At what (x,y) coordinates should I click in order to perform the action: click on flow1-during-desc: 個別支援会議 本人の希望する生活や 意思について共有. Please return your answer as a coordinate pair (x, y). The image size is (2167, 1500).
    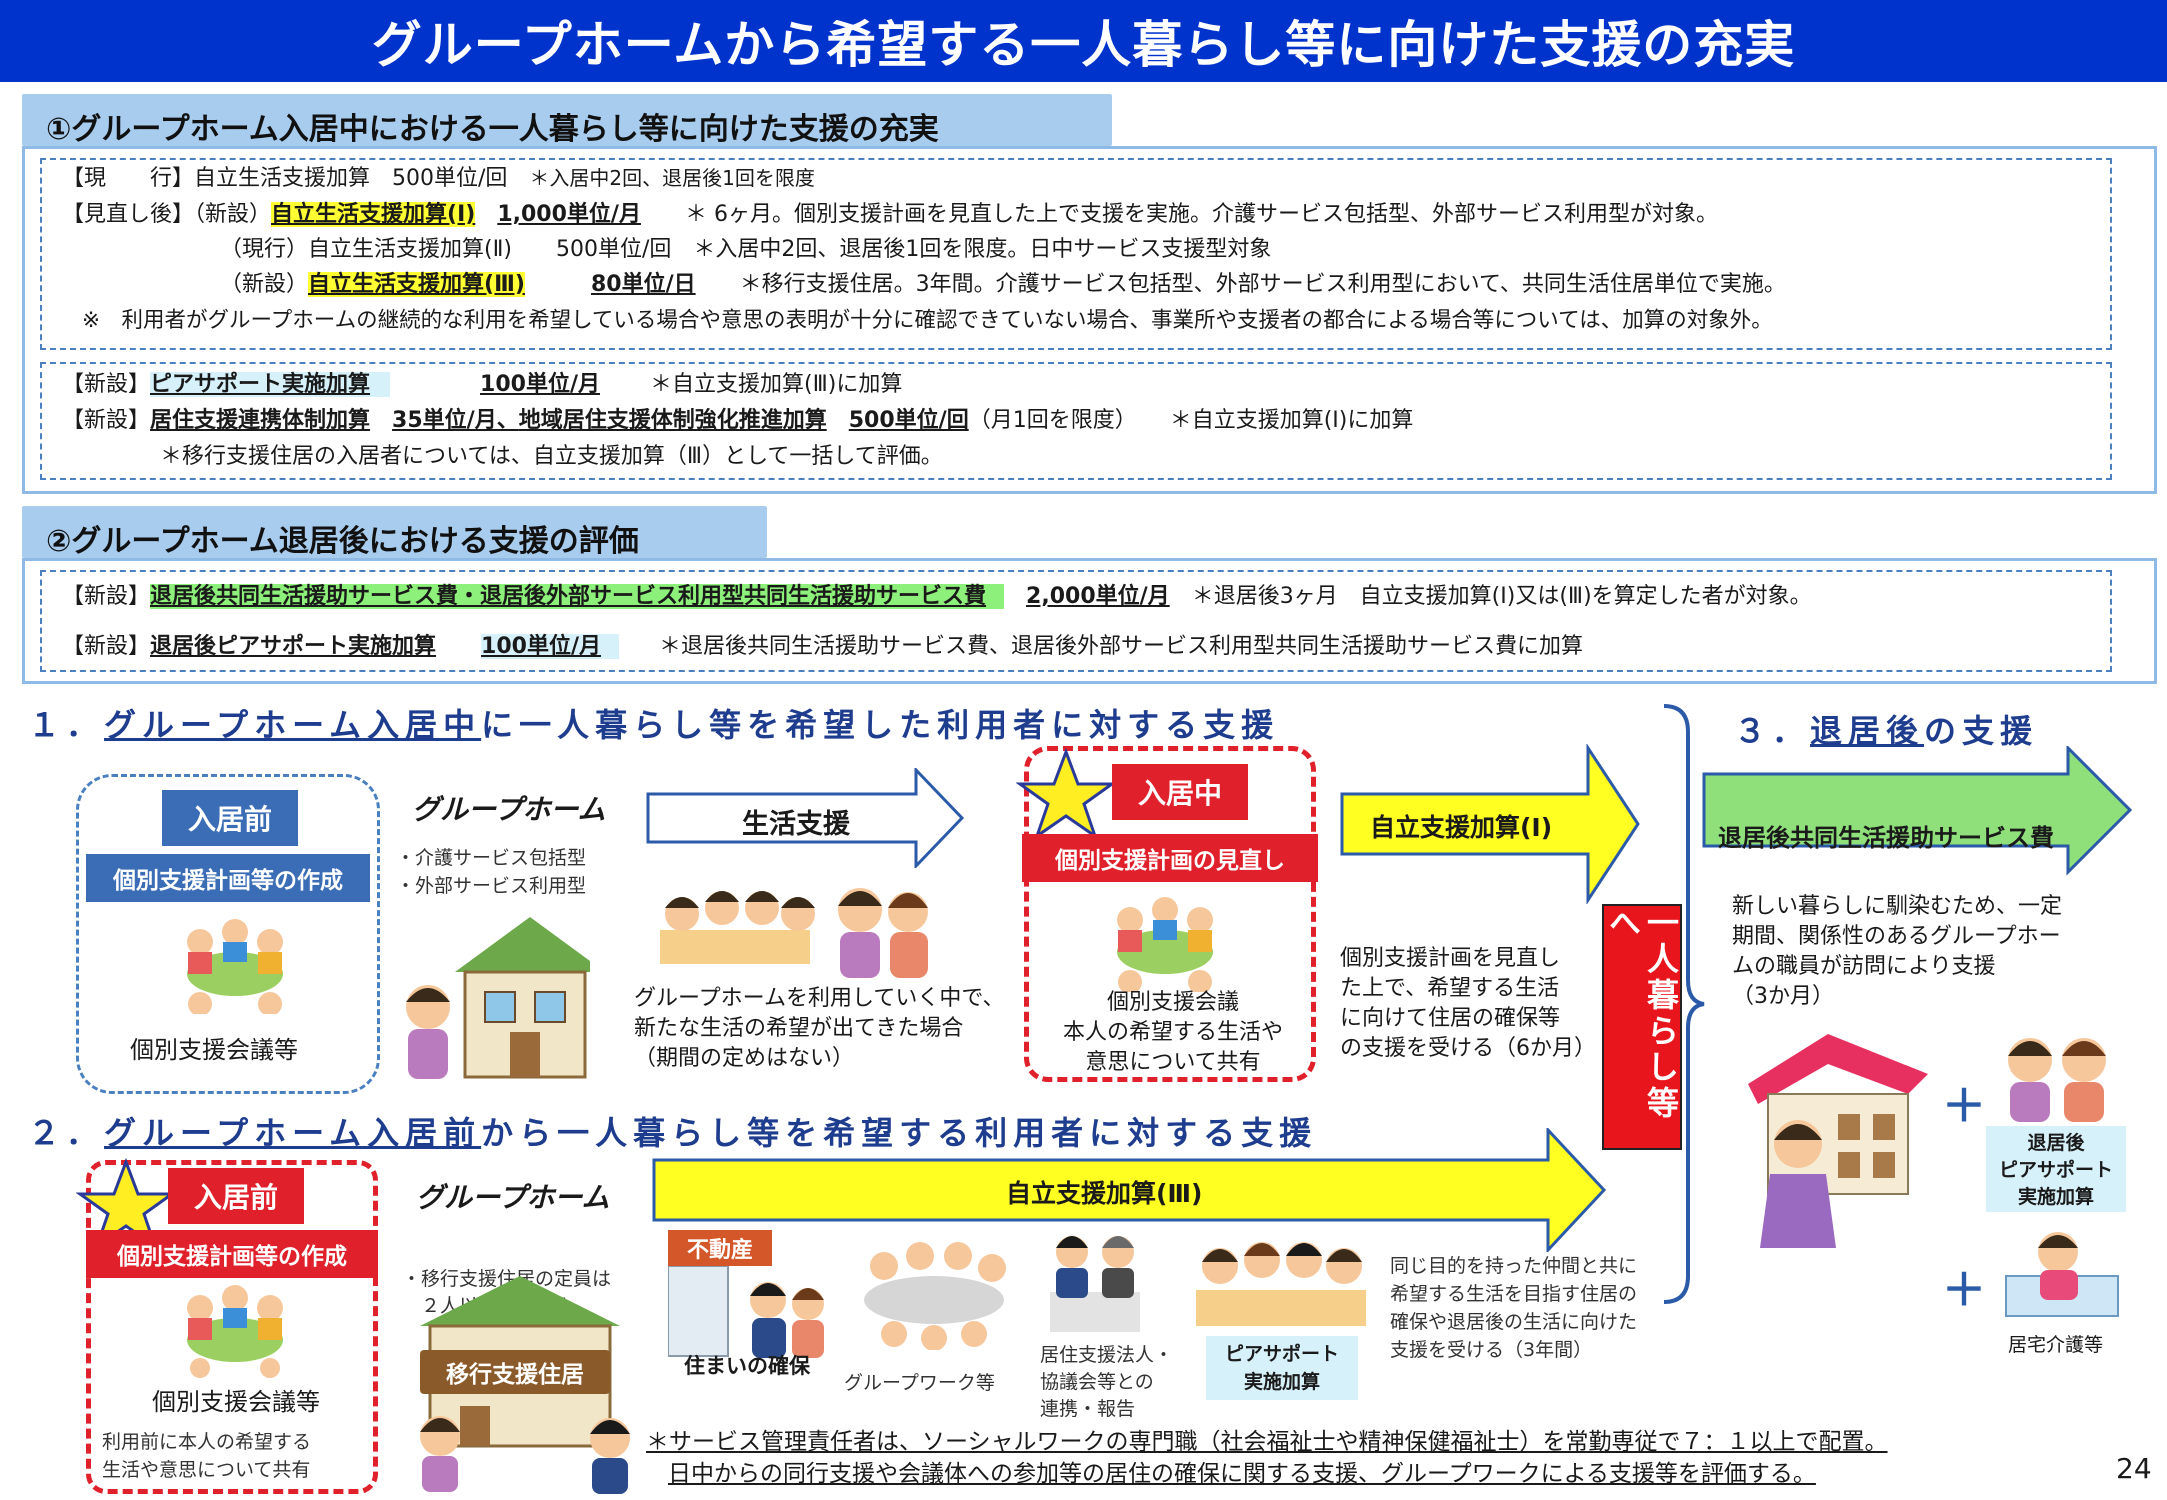
    Looking at the image, I should click on (1172, 1032).